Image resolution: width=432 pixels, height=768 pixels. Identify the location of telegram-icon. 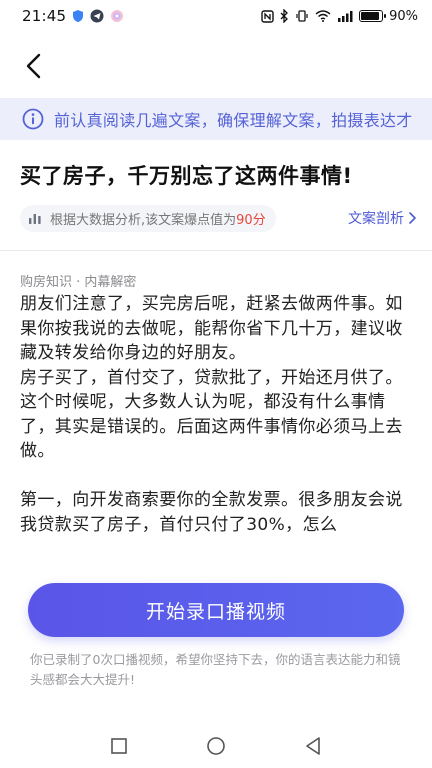
(97, 16).